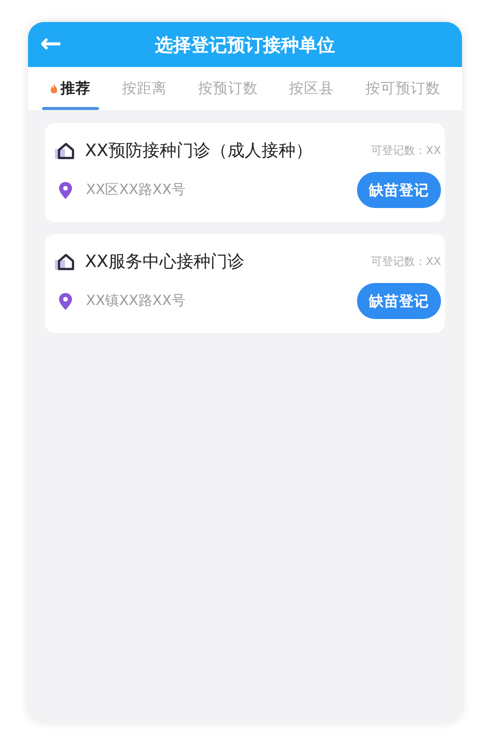 The width and height of the screenshot is (500, 738). What do you see at coordinates (199, 151) in the screenshot?
I see `site-name: XX预防接种门诊（成人接种）` at bounding box center [199, 151].